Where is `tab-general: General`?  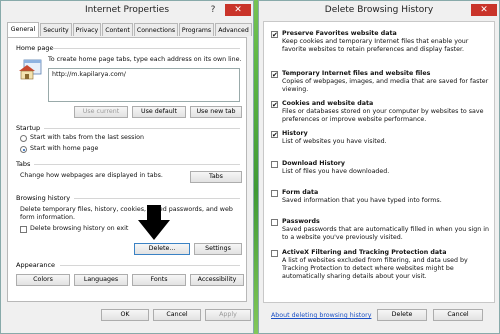
tab-general: General is located at coordinates (23, 29).